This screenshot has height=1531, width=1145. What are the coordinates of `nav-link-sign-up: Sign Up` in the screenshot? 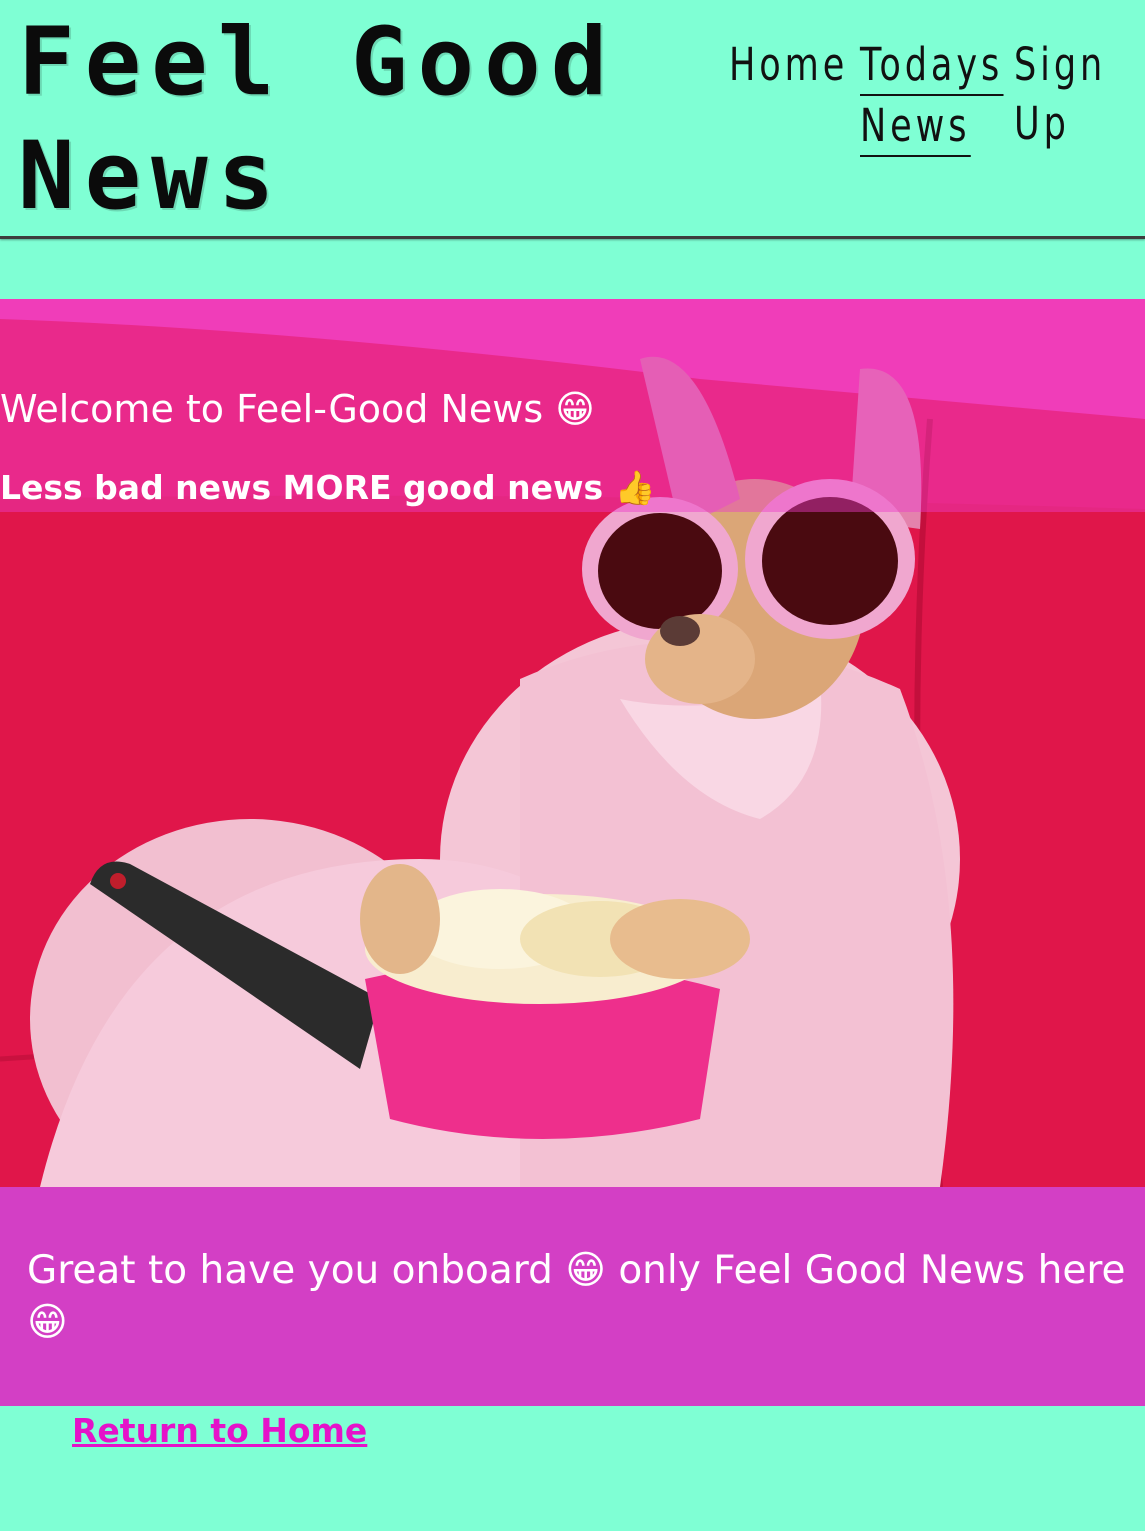 It's located at (1060, 94).